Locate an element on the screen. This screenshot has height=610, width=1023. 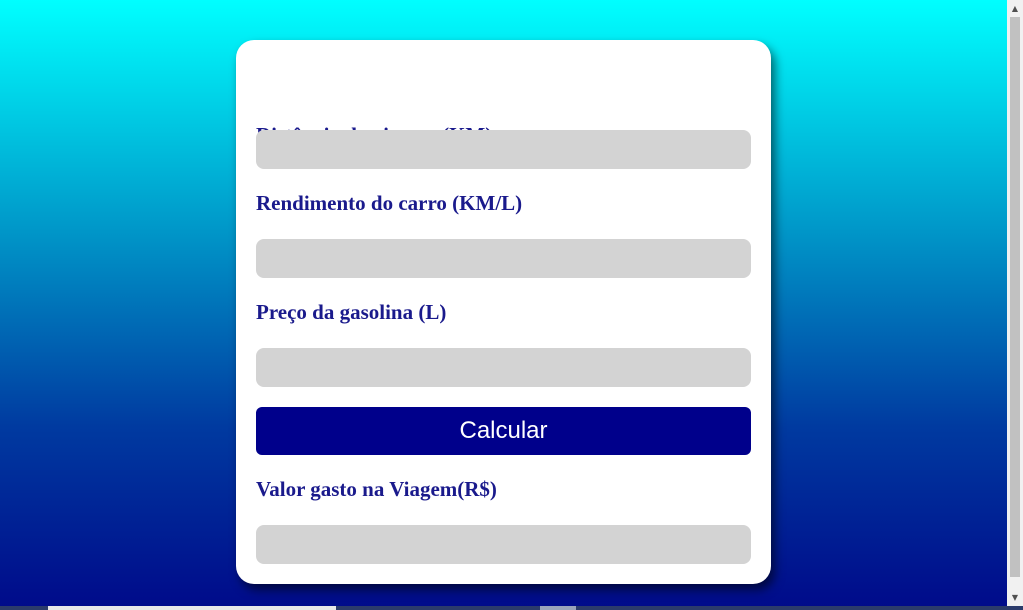
gas-price-label: Preço da gasolina (L) is located at coordinates (351, 312).